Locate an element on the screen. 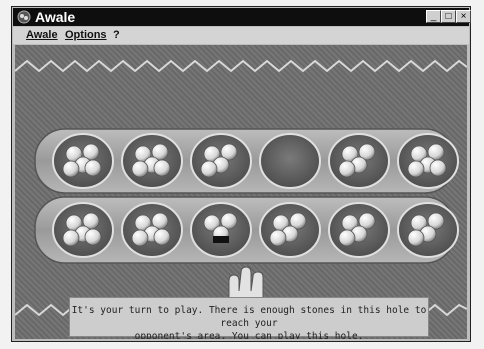 Image resolution: width=484 pixels, height=349 pixels. close-button: × is located at coordinates (463, 16).